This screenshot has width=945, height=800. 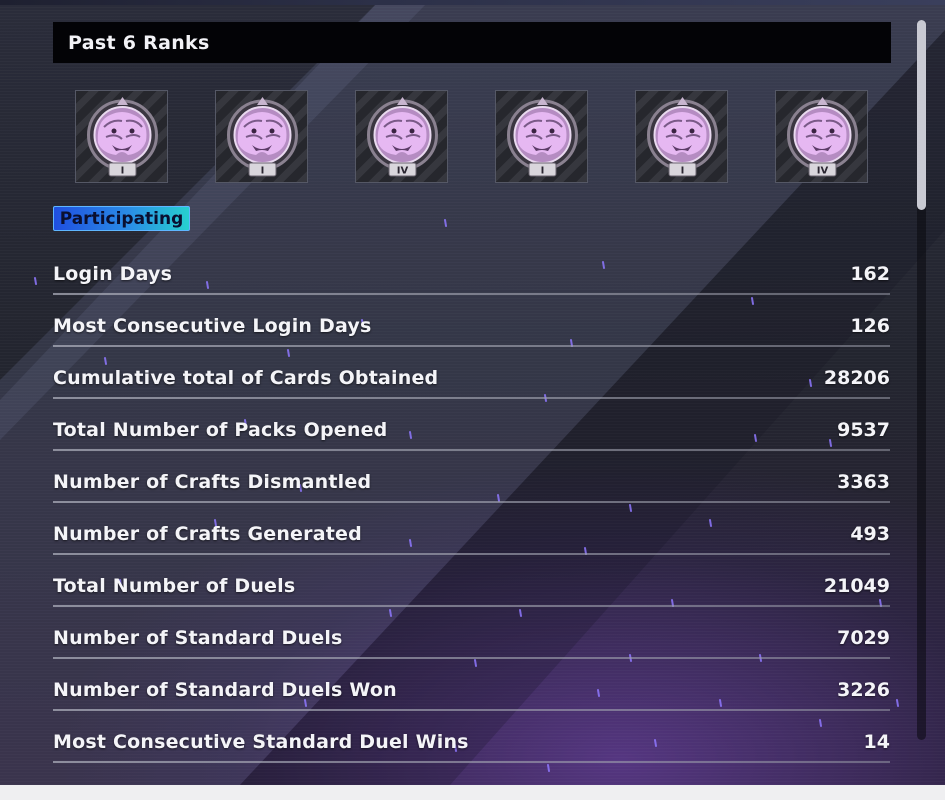 I want to click on stat-row: Most Consecutive Standard Duel Wins 14, so click(x=471, y=749).